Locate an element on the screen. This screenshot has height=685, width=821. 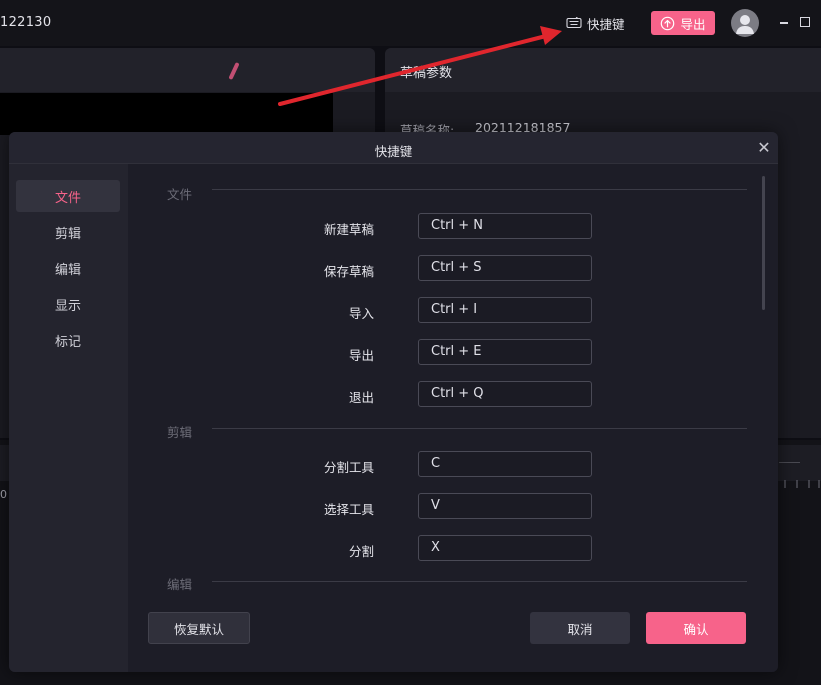
sidebar-item-display: 显示 is located at coordinates (68, 304).